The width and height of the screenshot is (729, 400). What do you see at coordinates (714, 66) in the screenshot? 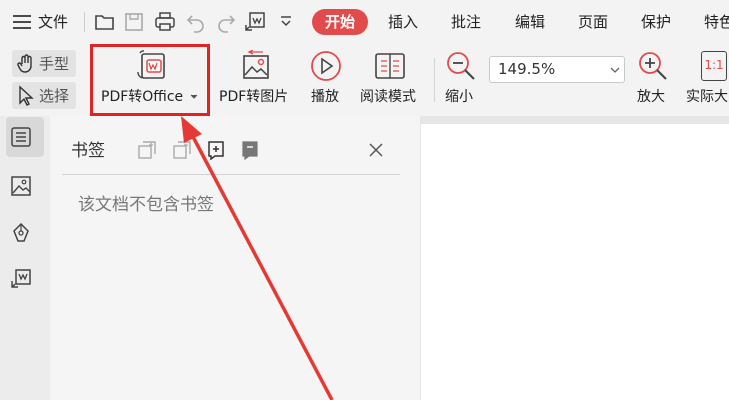
I see `actual-size-icon: 1:1` at bounding box center [714, 66].